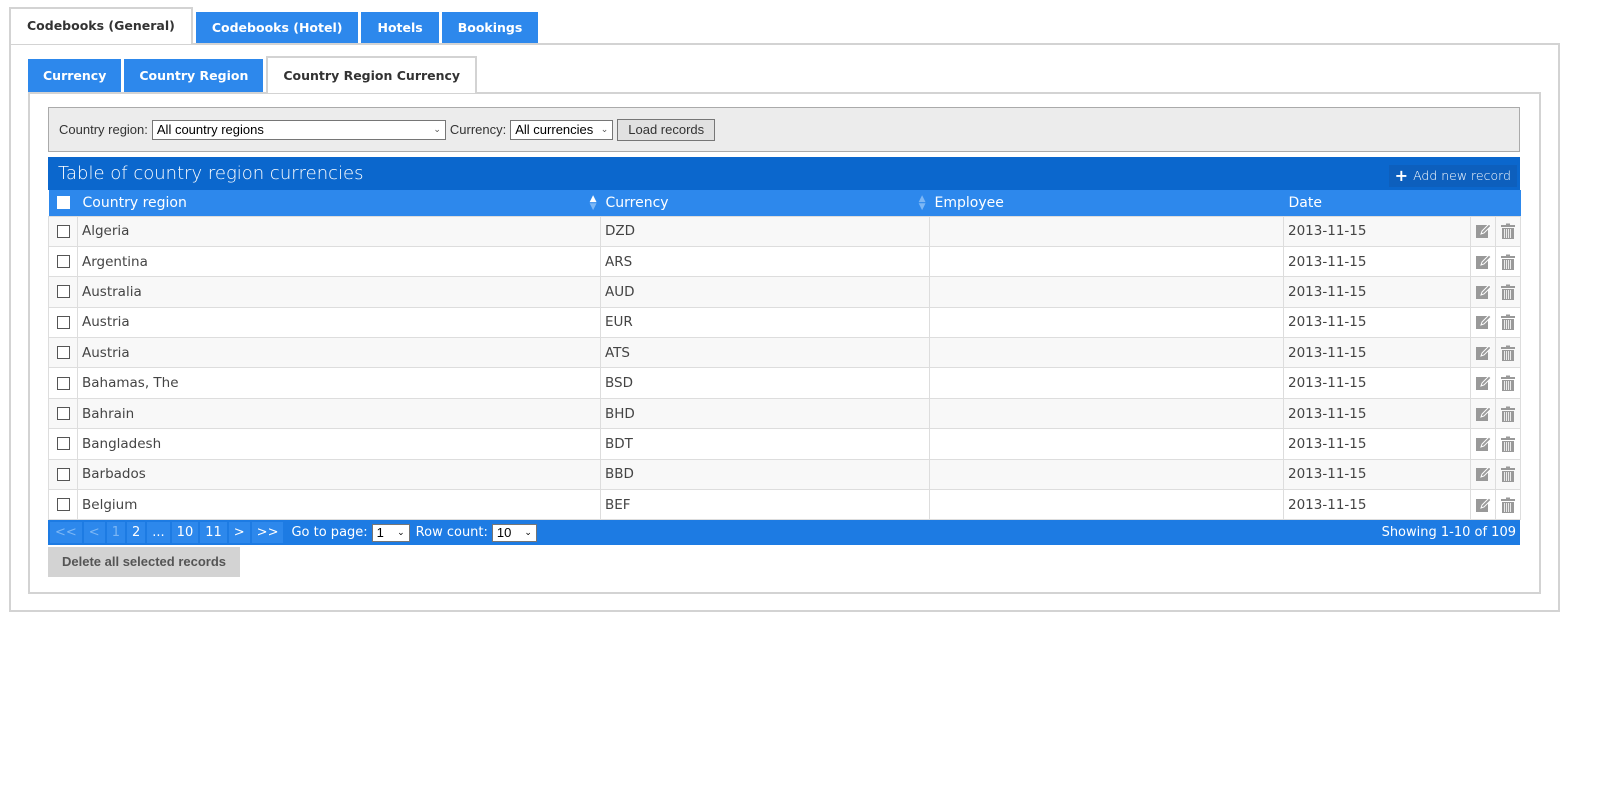 The height and width of the screenshot is (790, 1600). Describe the element at coordinates (185, 533) in the screenshot. I see `page-10-button: 10` at that location.